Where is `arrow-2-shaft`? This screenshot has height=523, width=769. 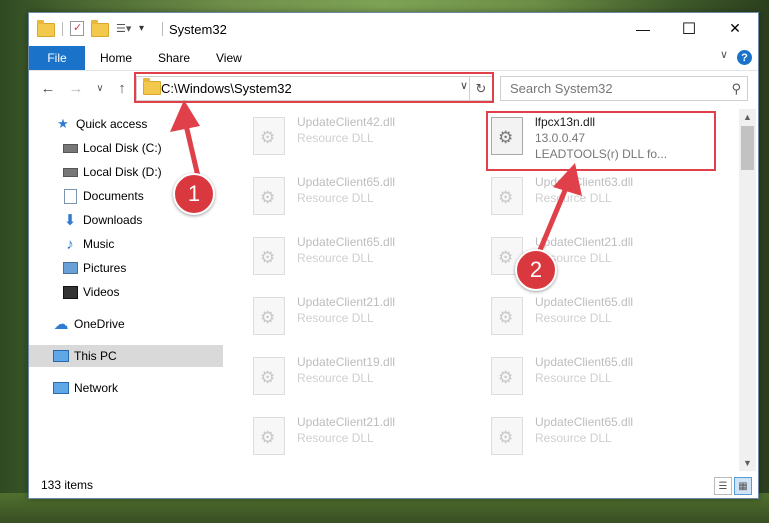
arrow-2-shaft is located at coordinates (552, 221).